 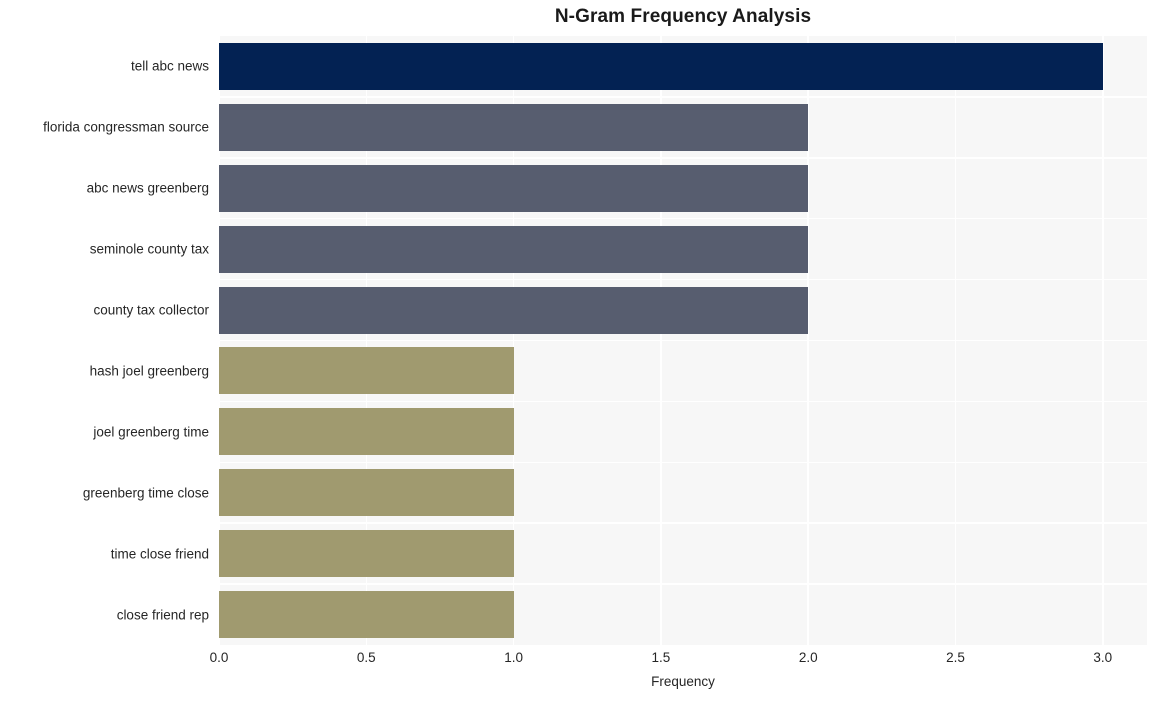 I want to click on x-axis-tick-label: 2.0, so click(x=808, y=657).